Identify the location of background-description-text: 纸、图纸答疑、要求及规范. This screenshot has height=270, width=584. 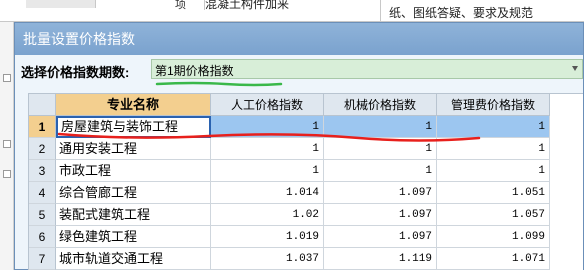
(461, 13).